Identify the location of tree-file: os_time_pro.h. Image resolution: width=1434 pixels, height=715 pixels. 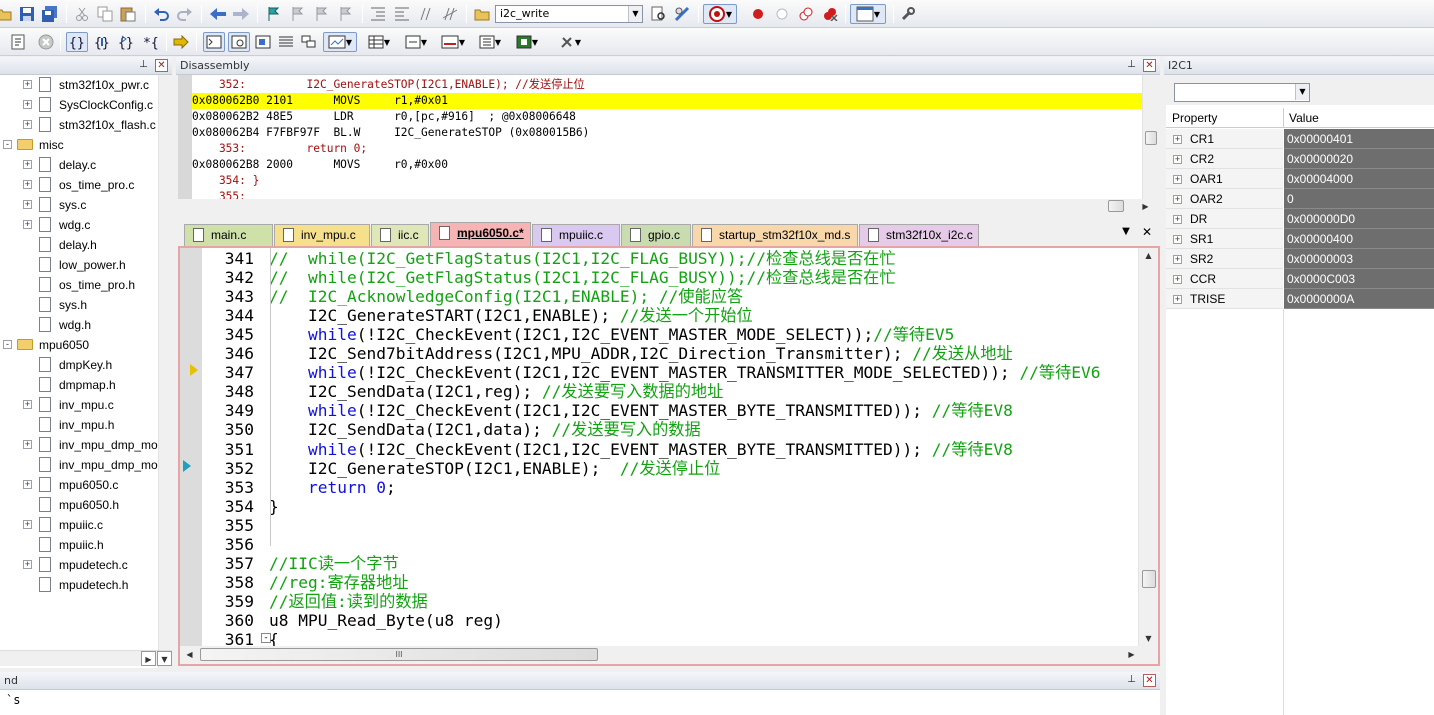
(80, 285).